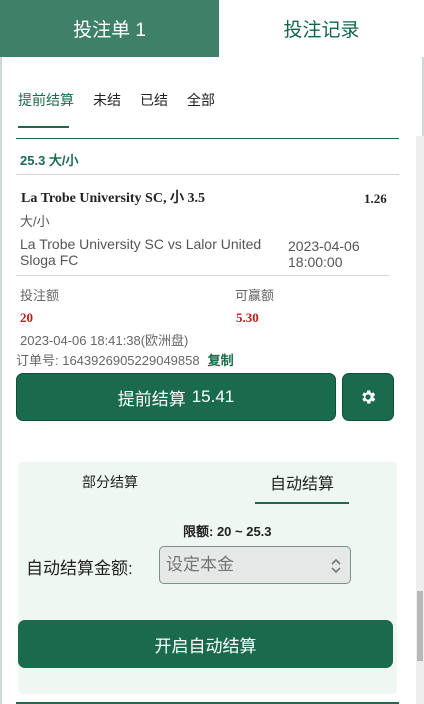 The image size is (424, 704). I want to click on stake-value: 20, so click(26, 317).